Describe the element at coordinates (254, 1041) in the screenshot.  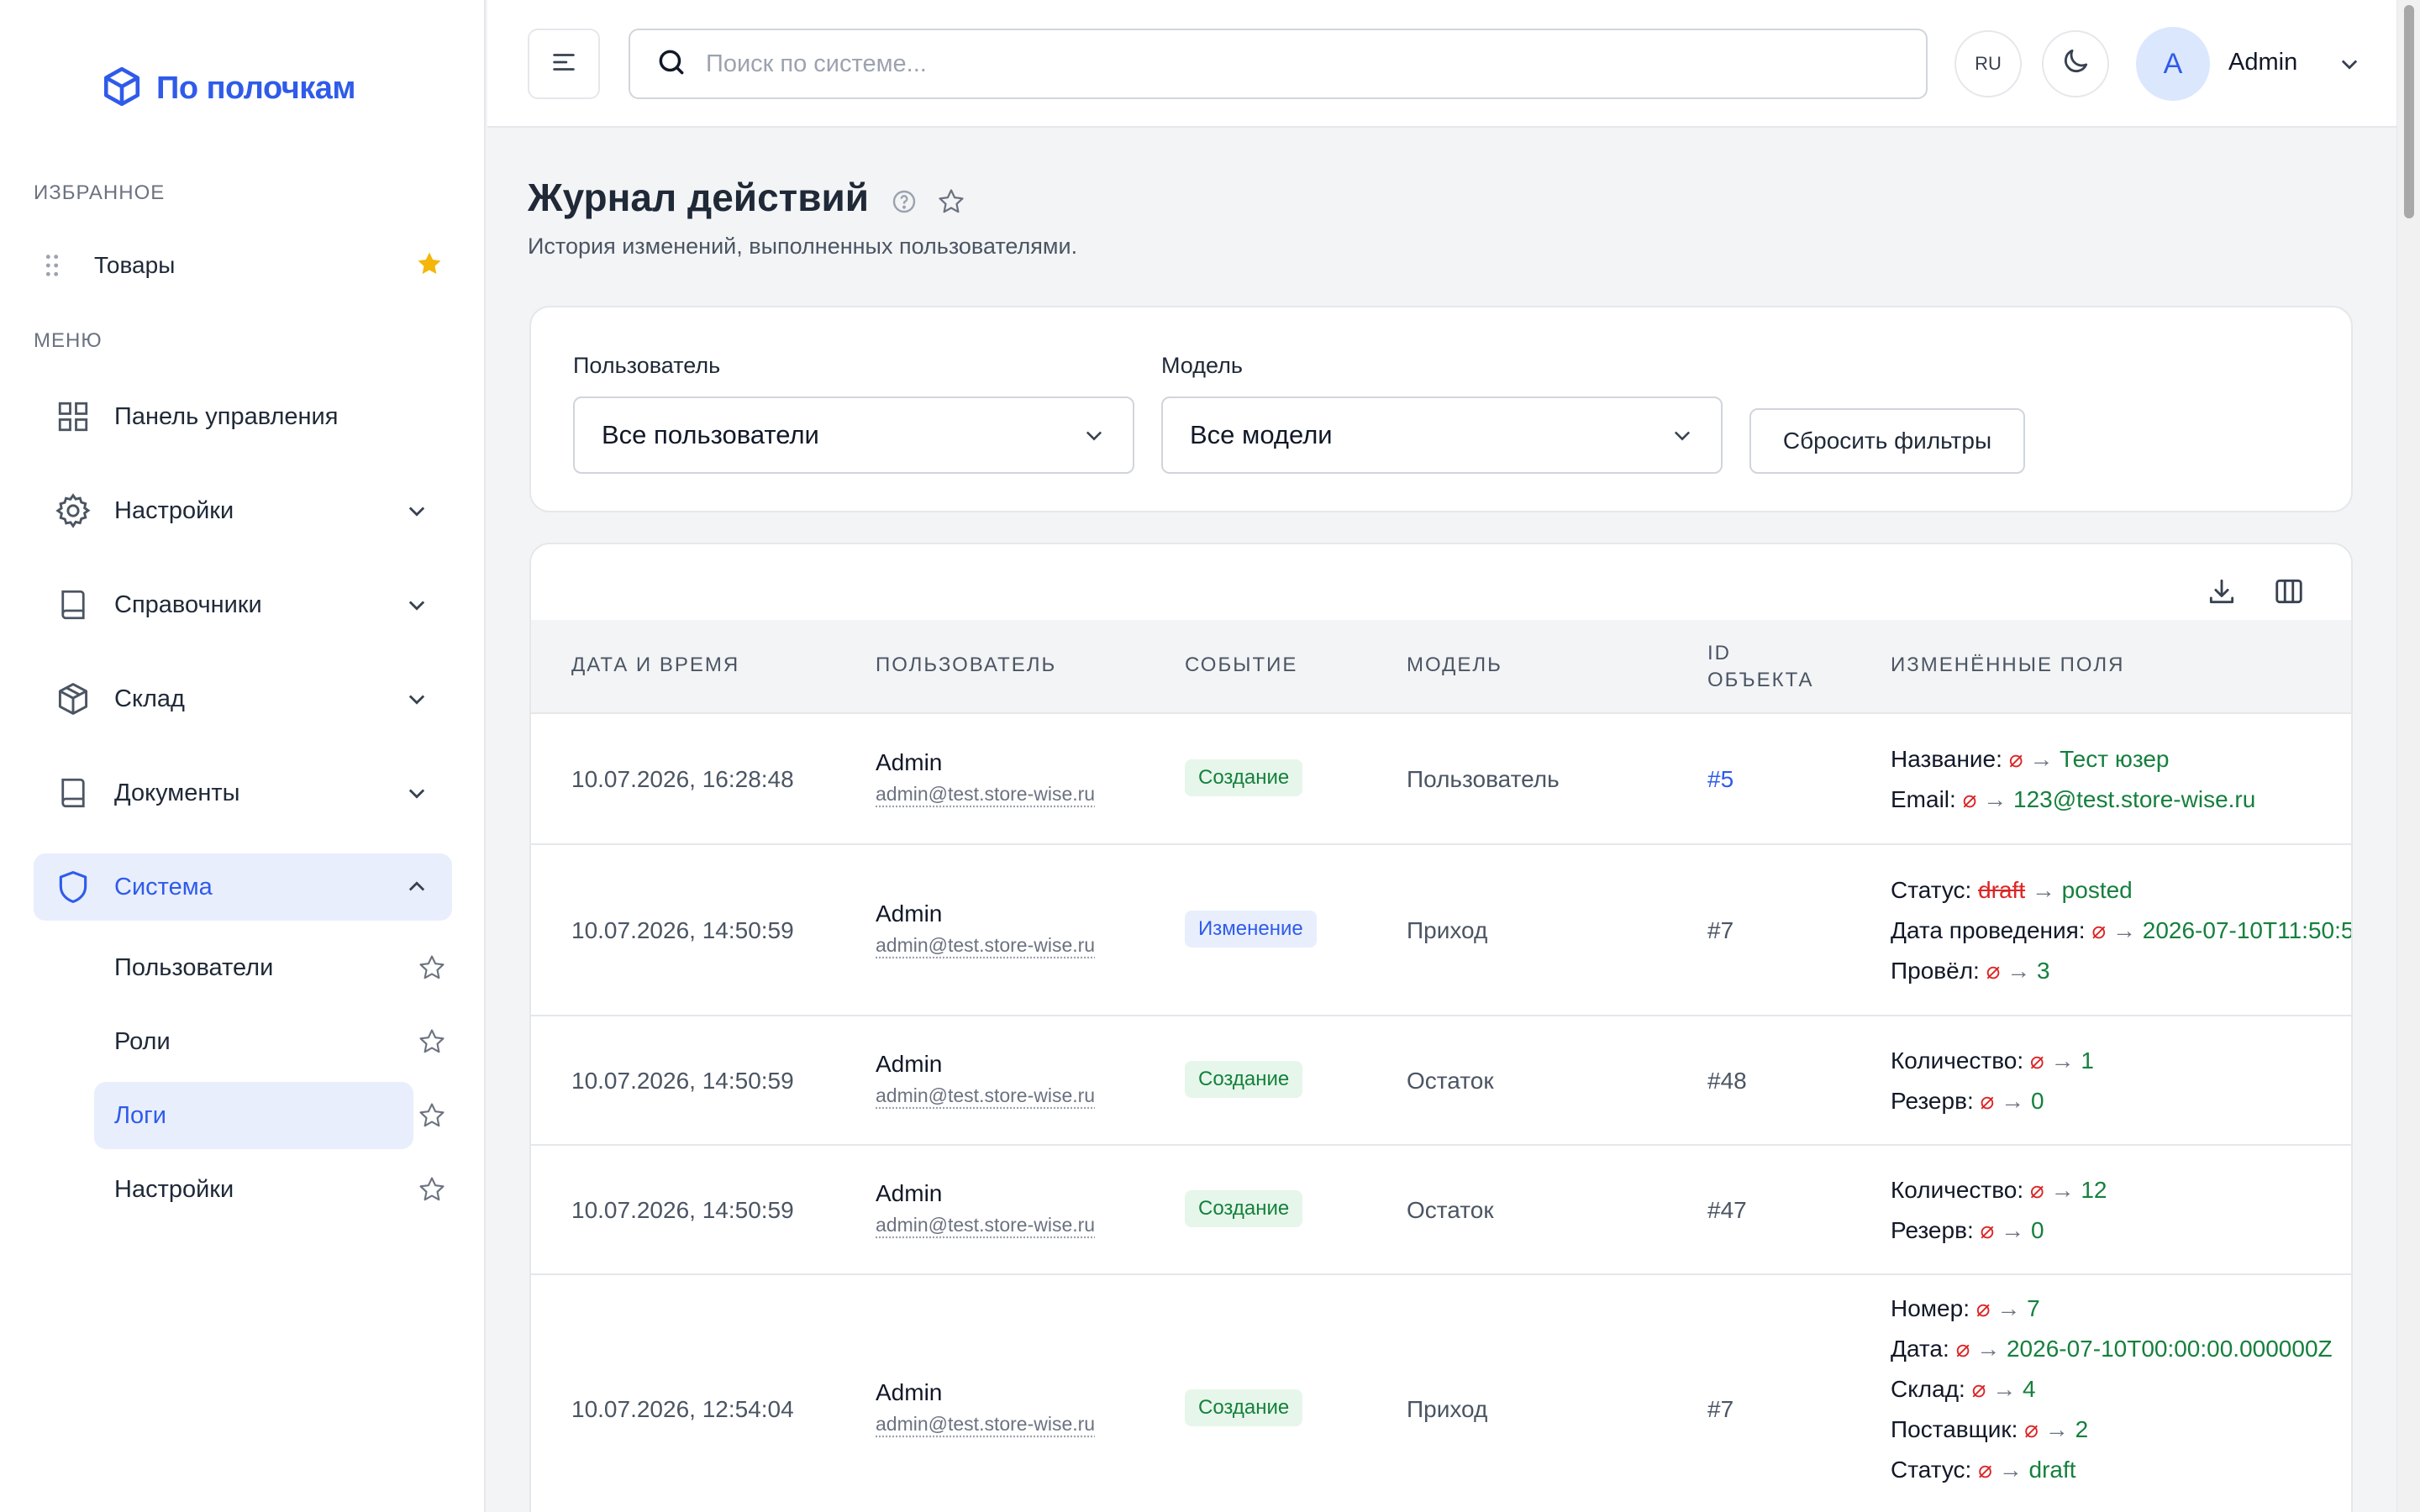
I see `sidebar-subitem-roles: Роли` at that location.